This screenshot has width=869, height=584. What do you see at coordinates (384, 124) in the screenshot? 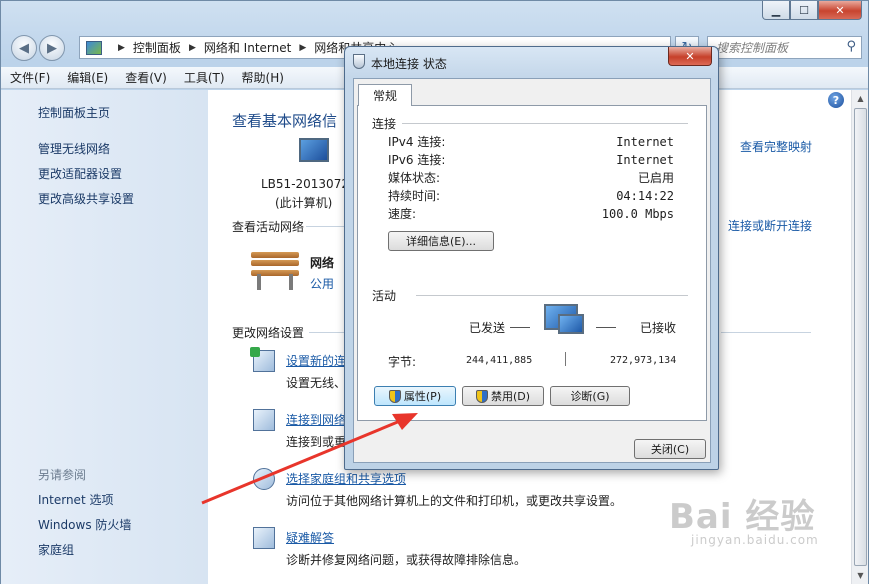
I see `connection-section-heading: 连接` at bounding box center [384, 124].